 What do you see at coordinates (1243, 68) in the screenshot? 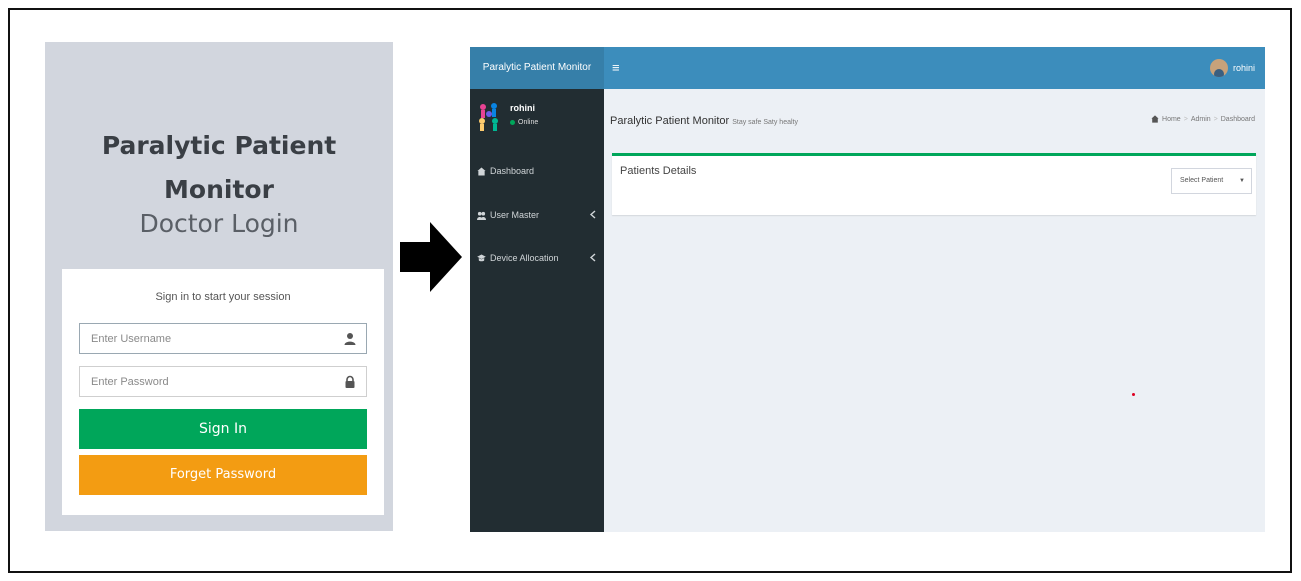
I see `top-username: rohini` at bounding box center [1243, 68].